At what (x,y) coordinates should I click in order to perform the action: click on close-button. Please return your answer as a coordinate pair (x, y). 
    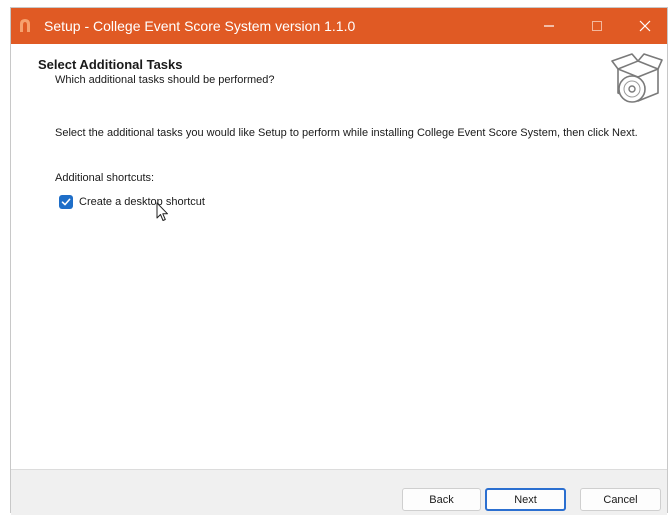
    Looking at the image, I should click on (645, 26).